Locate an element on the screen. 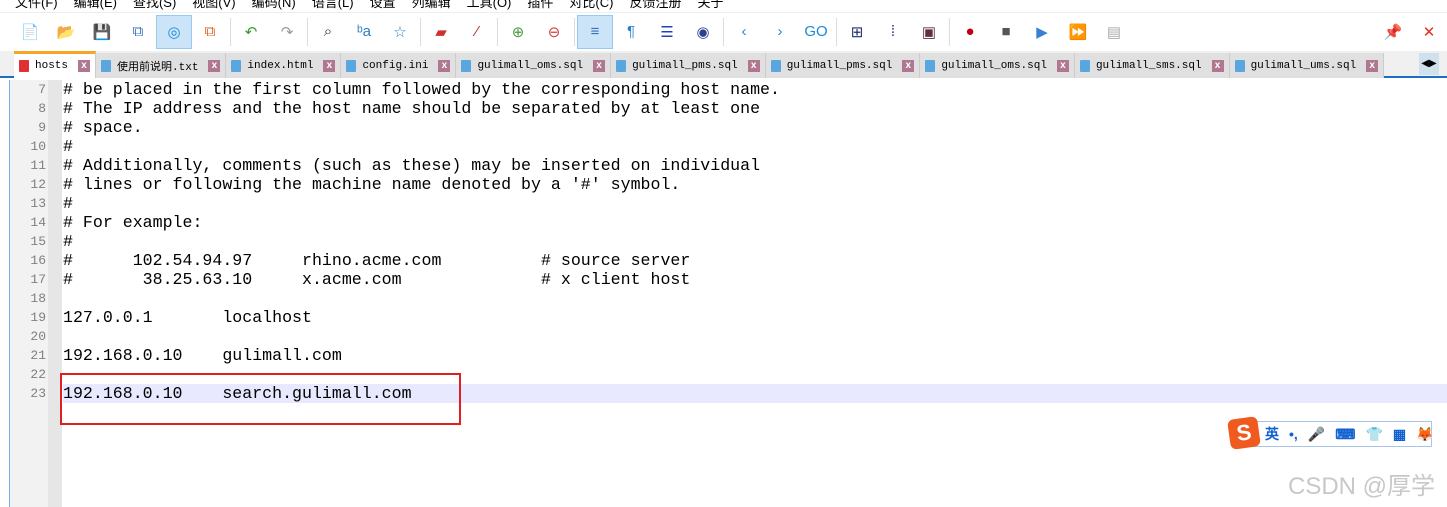 The image size is (1447, 507). line-text: # For example: is located at coordinates (755, 222).